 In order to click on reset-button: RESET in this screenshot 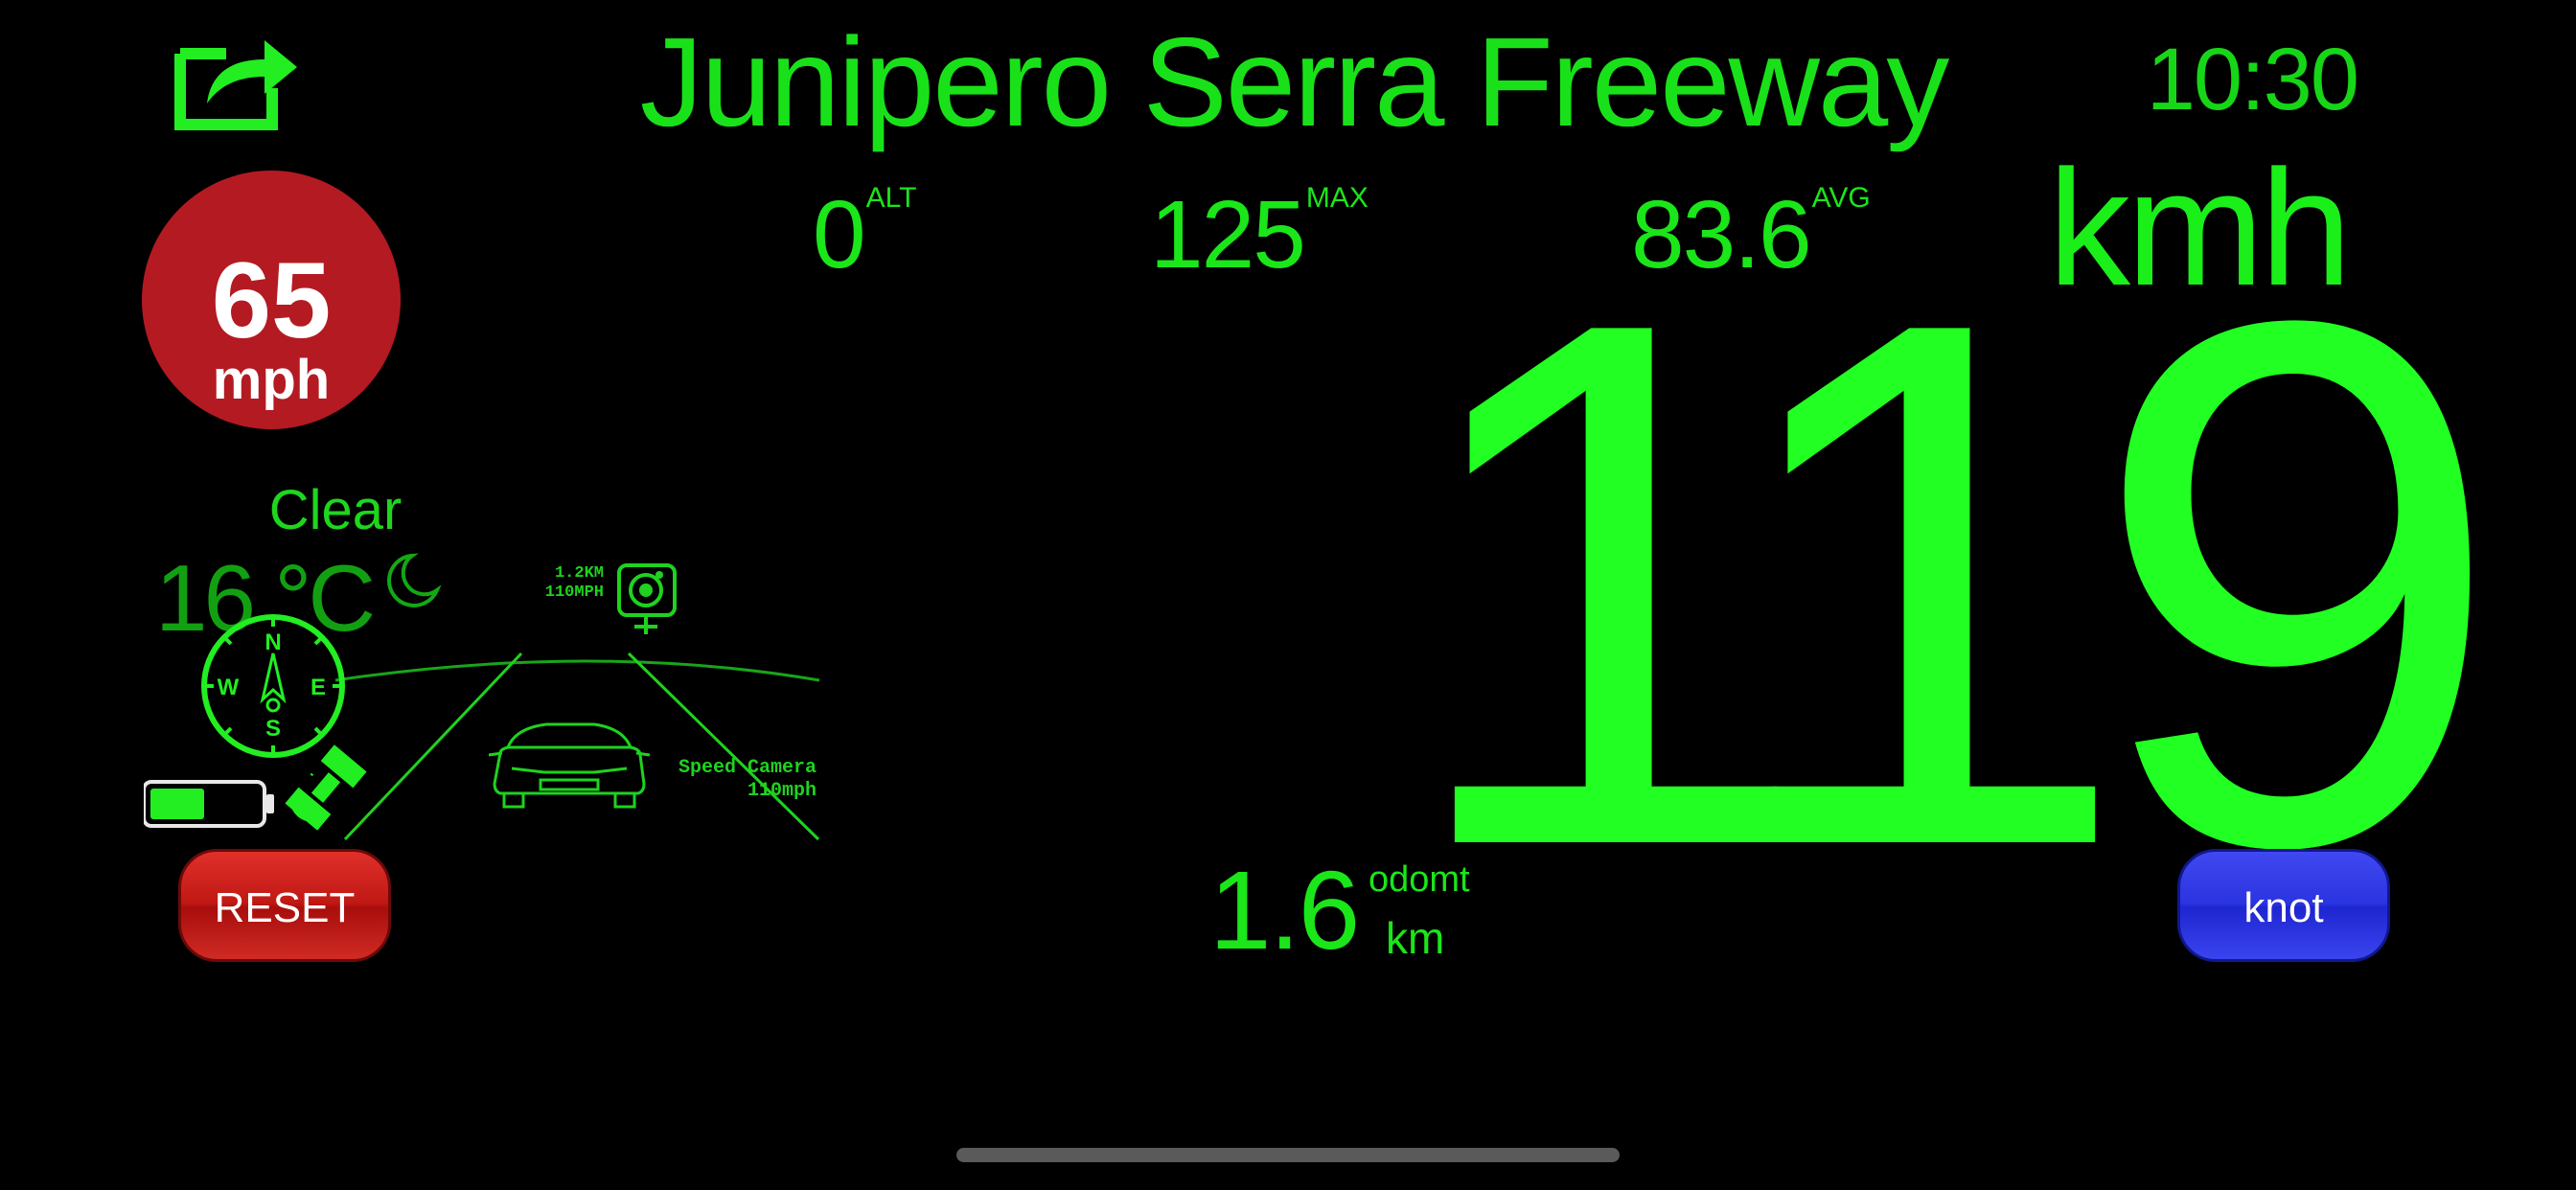, I will do `click(284, 905)`.